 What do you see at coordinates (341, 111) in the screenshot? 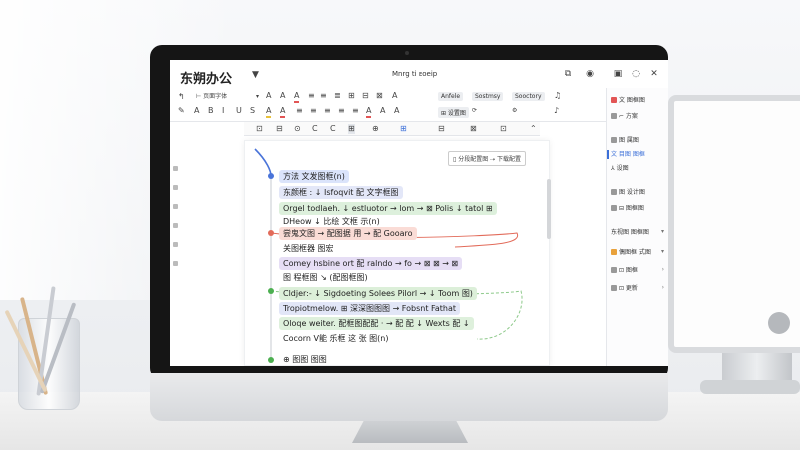
I see `justify-icon: ≡` at bounding box center [341, 111].